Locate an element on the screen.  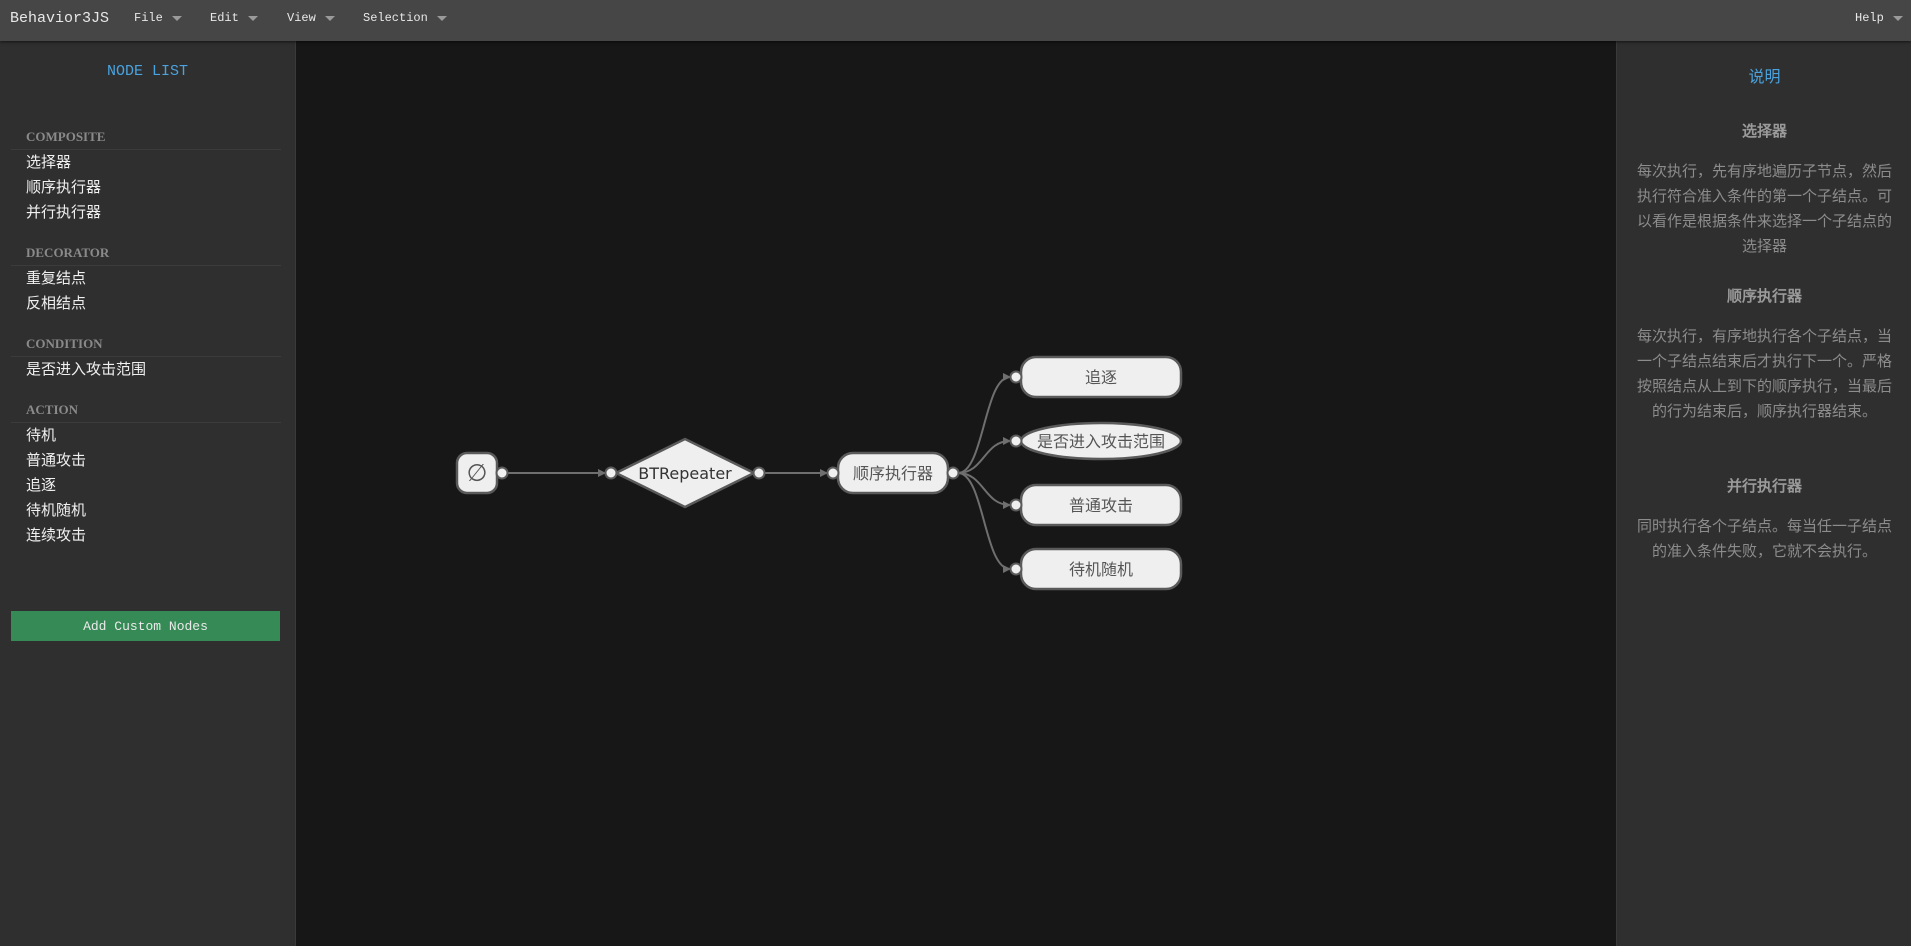
tree-node-inrange: 是否进入攻击范围 is located at coordinates (1096, 441).